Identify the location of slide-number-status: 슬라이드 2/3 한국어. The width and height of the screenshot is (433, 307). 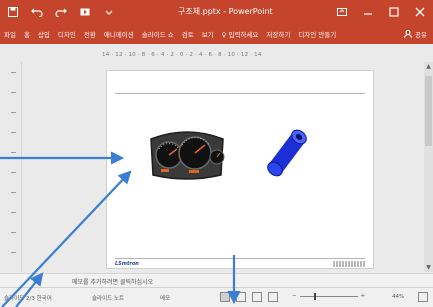
(28, 298).